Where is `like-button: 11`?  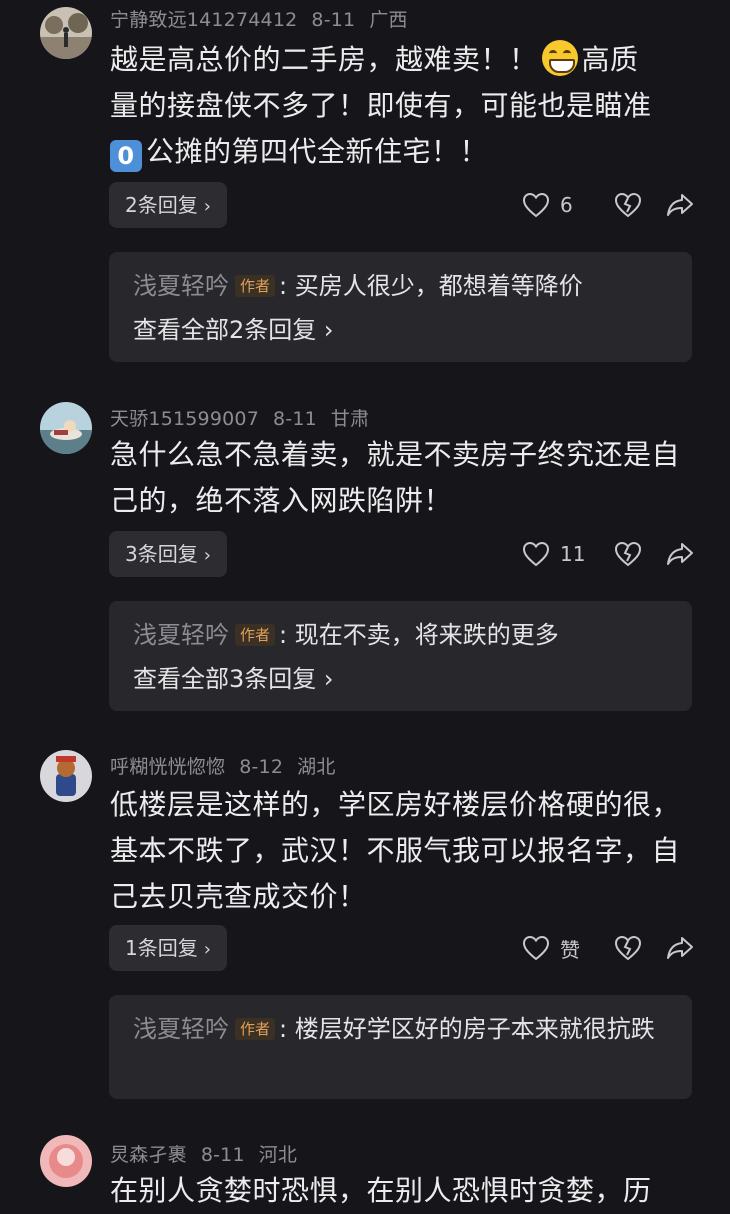
like-button: 11 is located at coordinates (557, 554).